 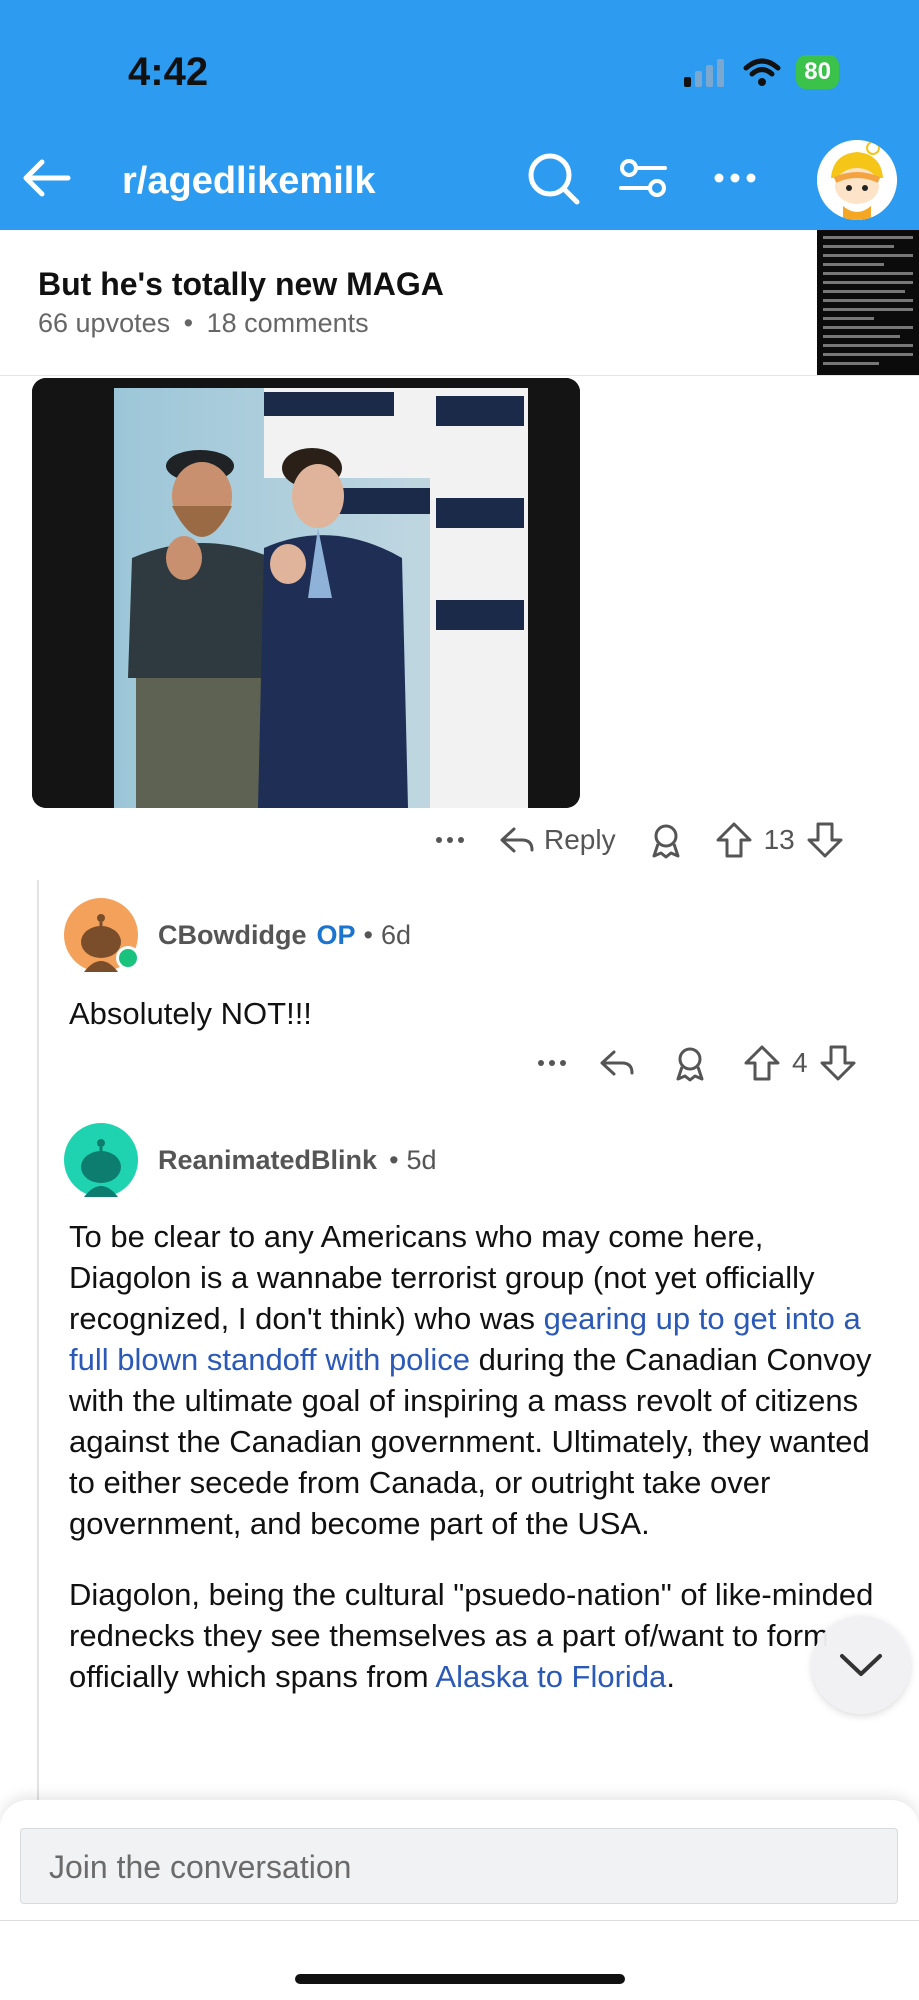 I want to click on battery-indicator: 80, so click(x=817, y=72).